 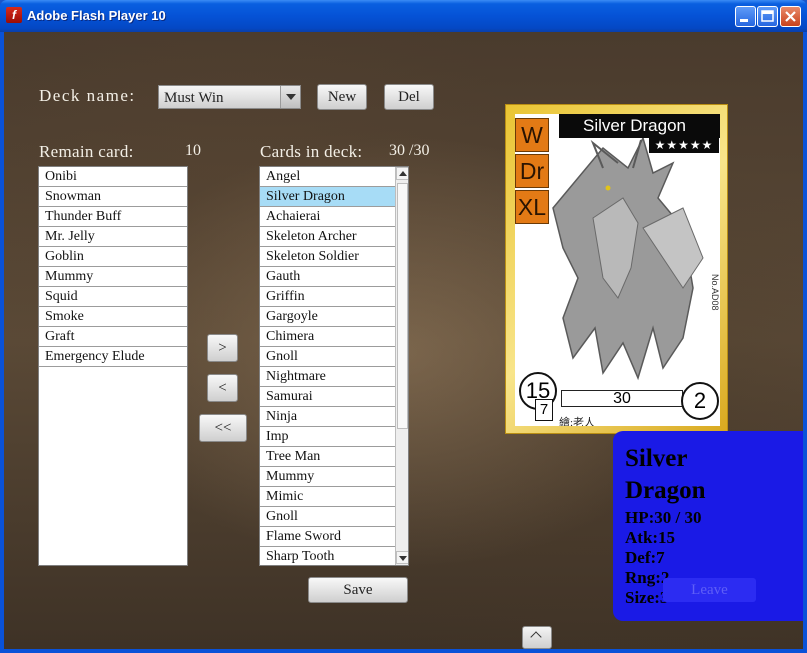 What do you see at coordinates (222, 388) in the screenshot?
I see `remove-card-button: <` at bounding box center [222, 388].